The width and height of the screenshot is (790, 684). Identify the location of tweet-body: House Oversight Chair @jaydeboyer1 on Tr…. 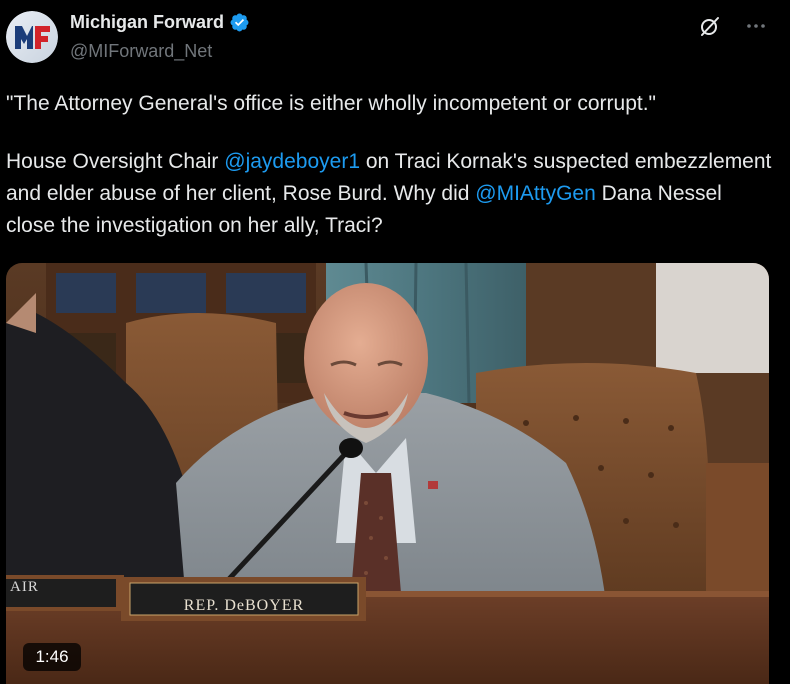
(391, 194).